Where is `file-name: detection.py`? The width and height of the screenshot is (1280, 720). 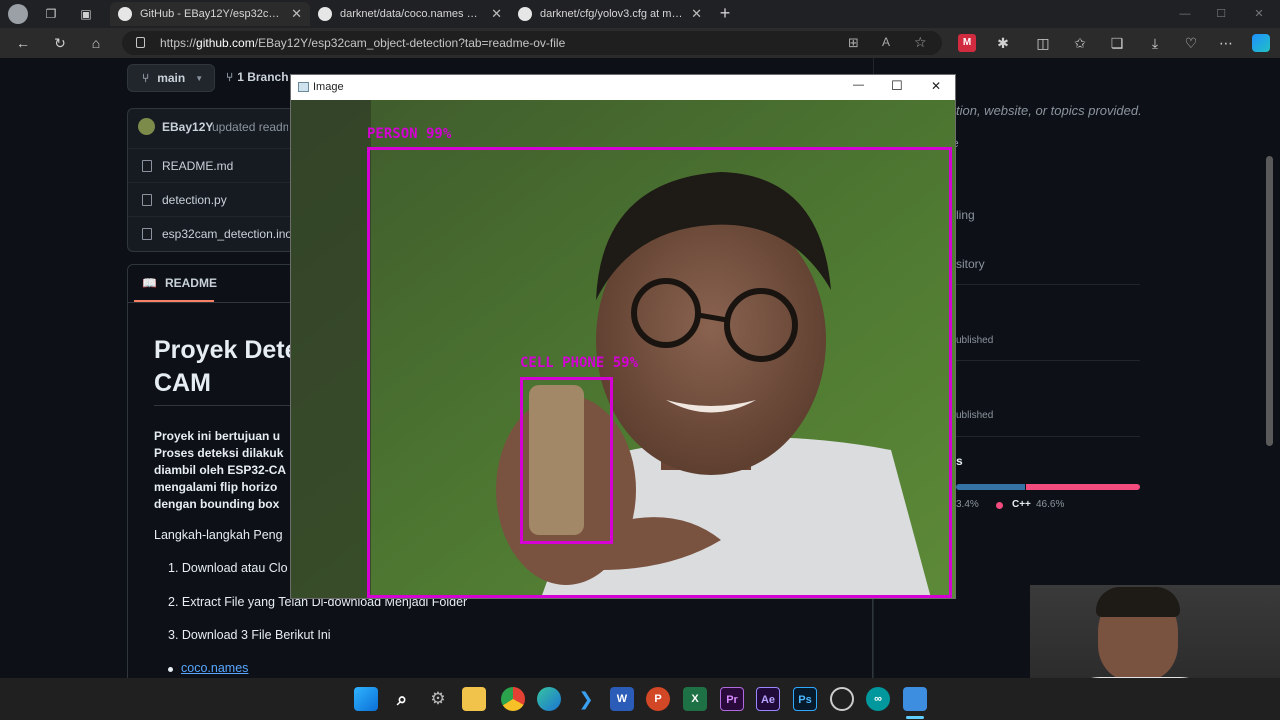
file-name: detection.py is located at coordinates (194, 199).